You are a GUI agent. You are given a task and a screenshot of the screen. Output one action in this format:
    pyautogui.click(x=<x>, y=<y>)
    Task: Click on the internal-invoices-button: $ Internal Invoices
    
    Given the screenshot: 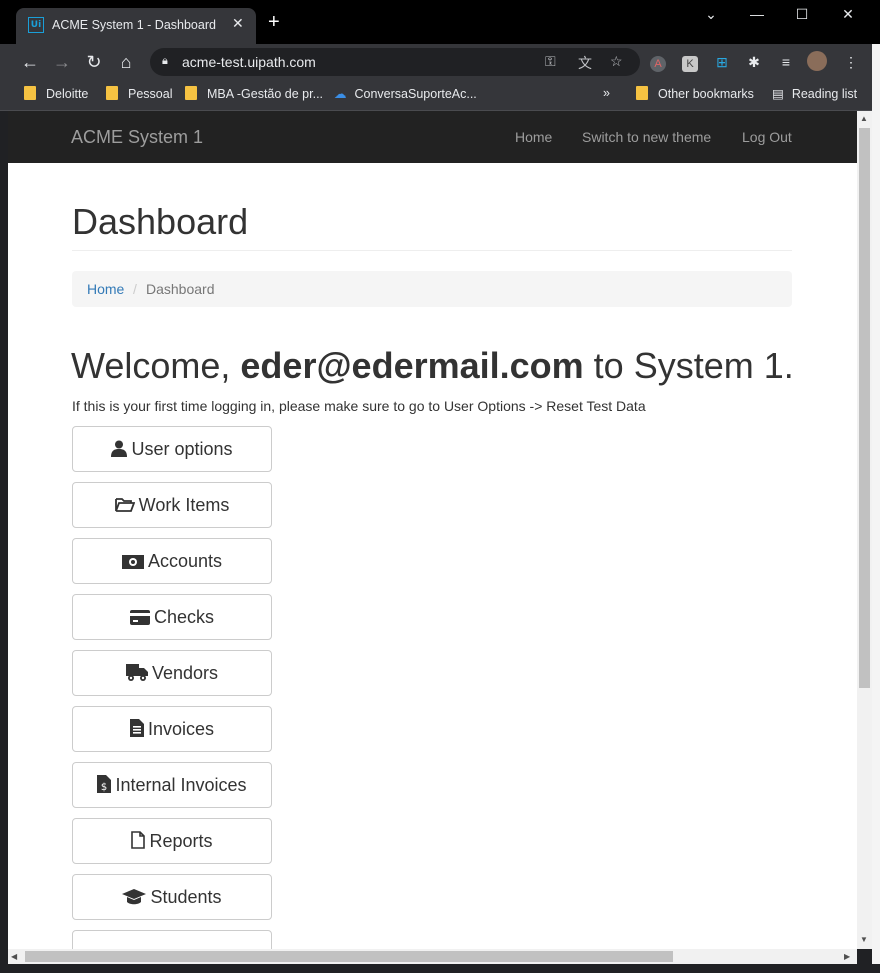 What is the action you would take?
    pyautogui.click(x=172, y=785)
    